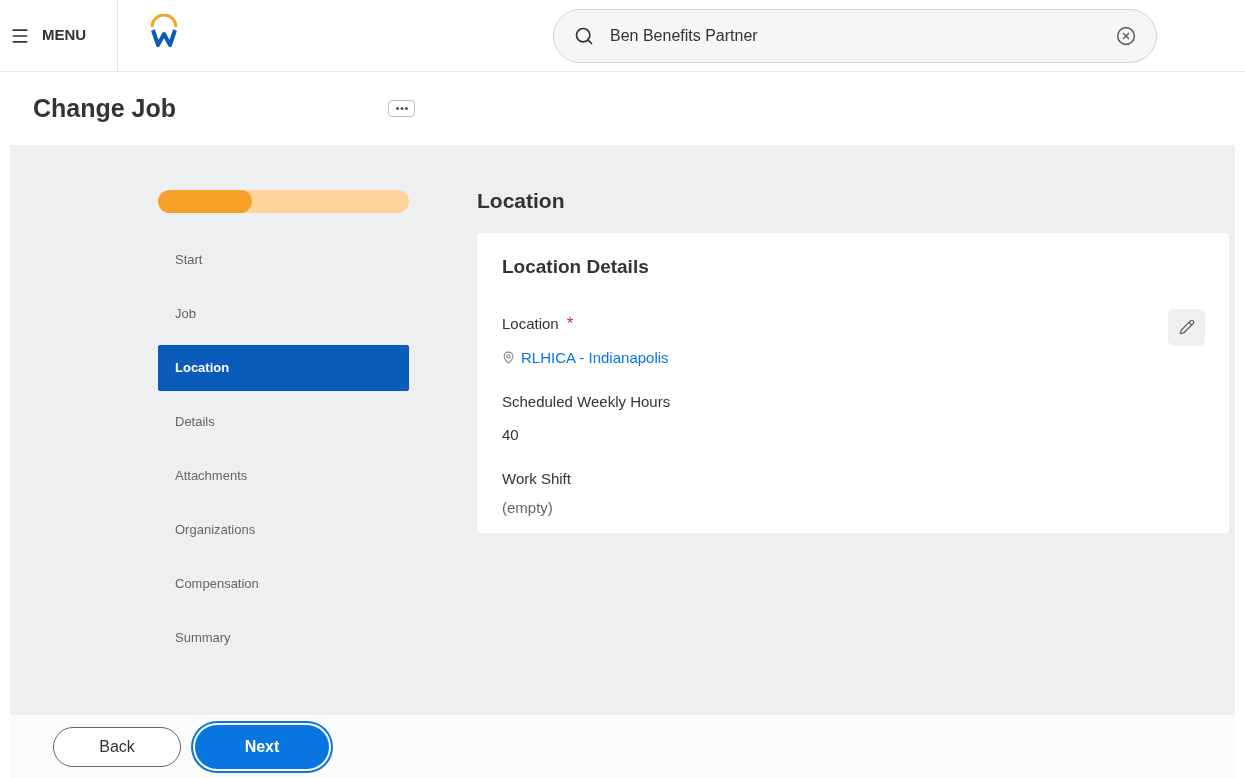 Image resolution: width=1245 pixels, height=778 pixels. Describe the element at coordinates (283, 638) in the screenshot. I see `step-item: Summary` at that location.